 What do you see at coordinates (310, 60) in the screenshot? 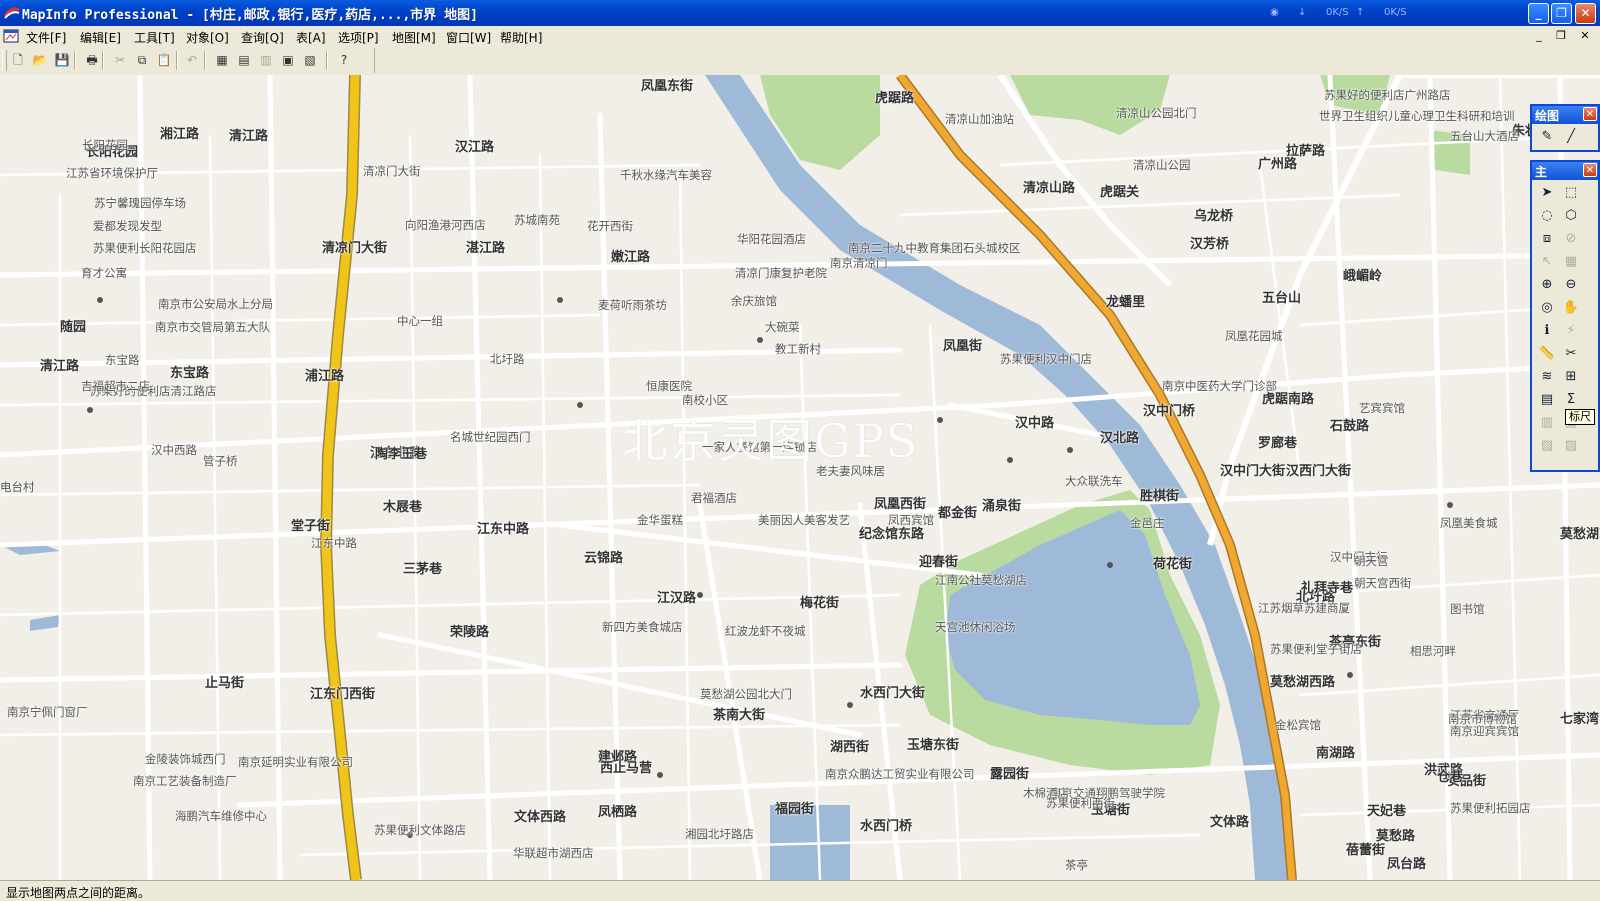
I see `redistrict-button: ▧` at bounding box center [310, 60].